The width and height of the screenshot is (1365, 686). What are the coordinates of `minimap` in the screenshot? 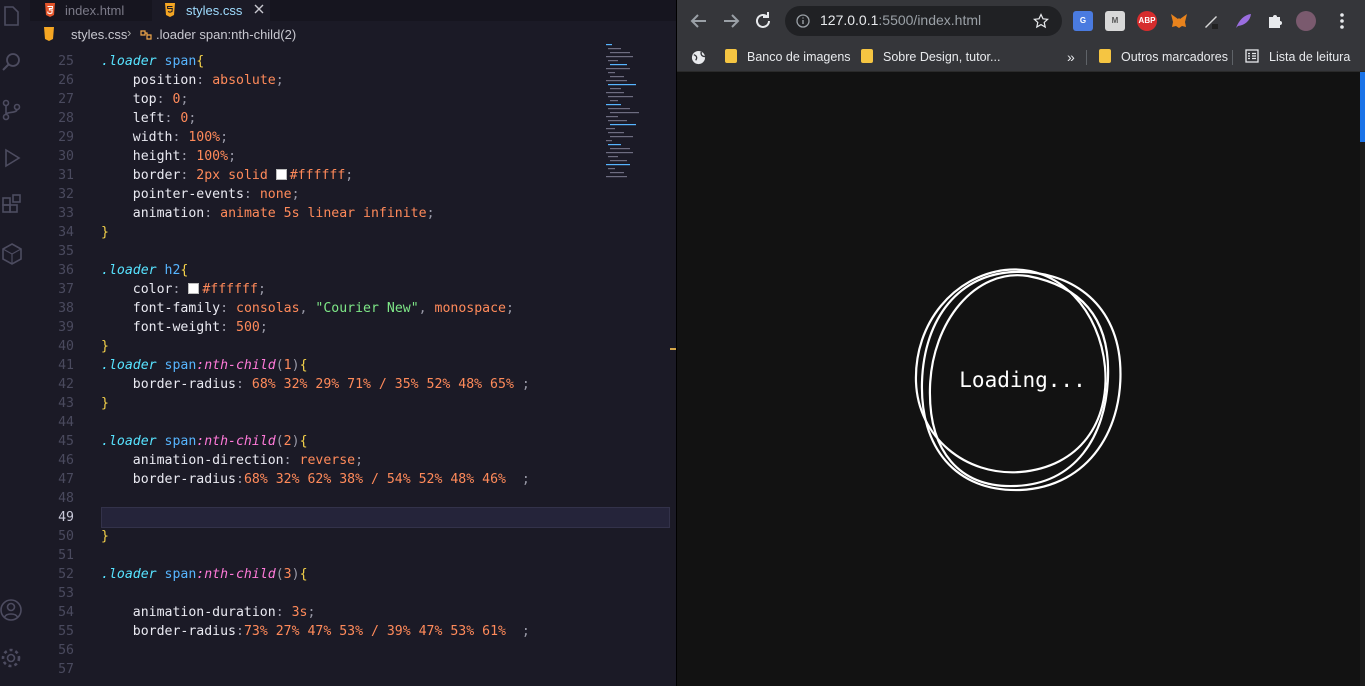 It's located at (638, 114).